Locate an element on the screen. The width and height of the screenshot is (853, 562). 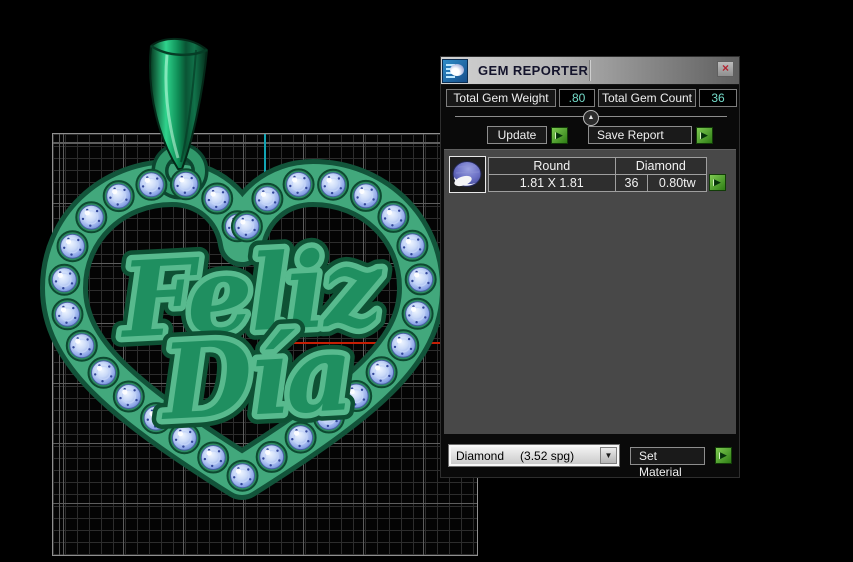
gem-shape-header: Round is located at coordinates (552, 166).